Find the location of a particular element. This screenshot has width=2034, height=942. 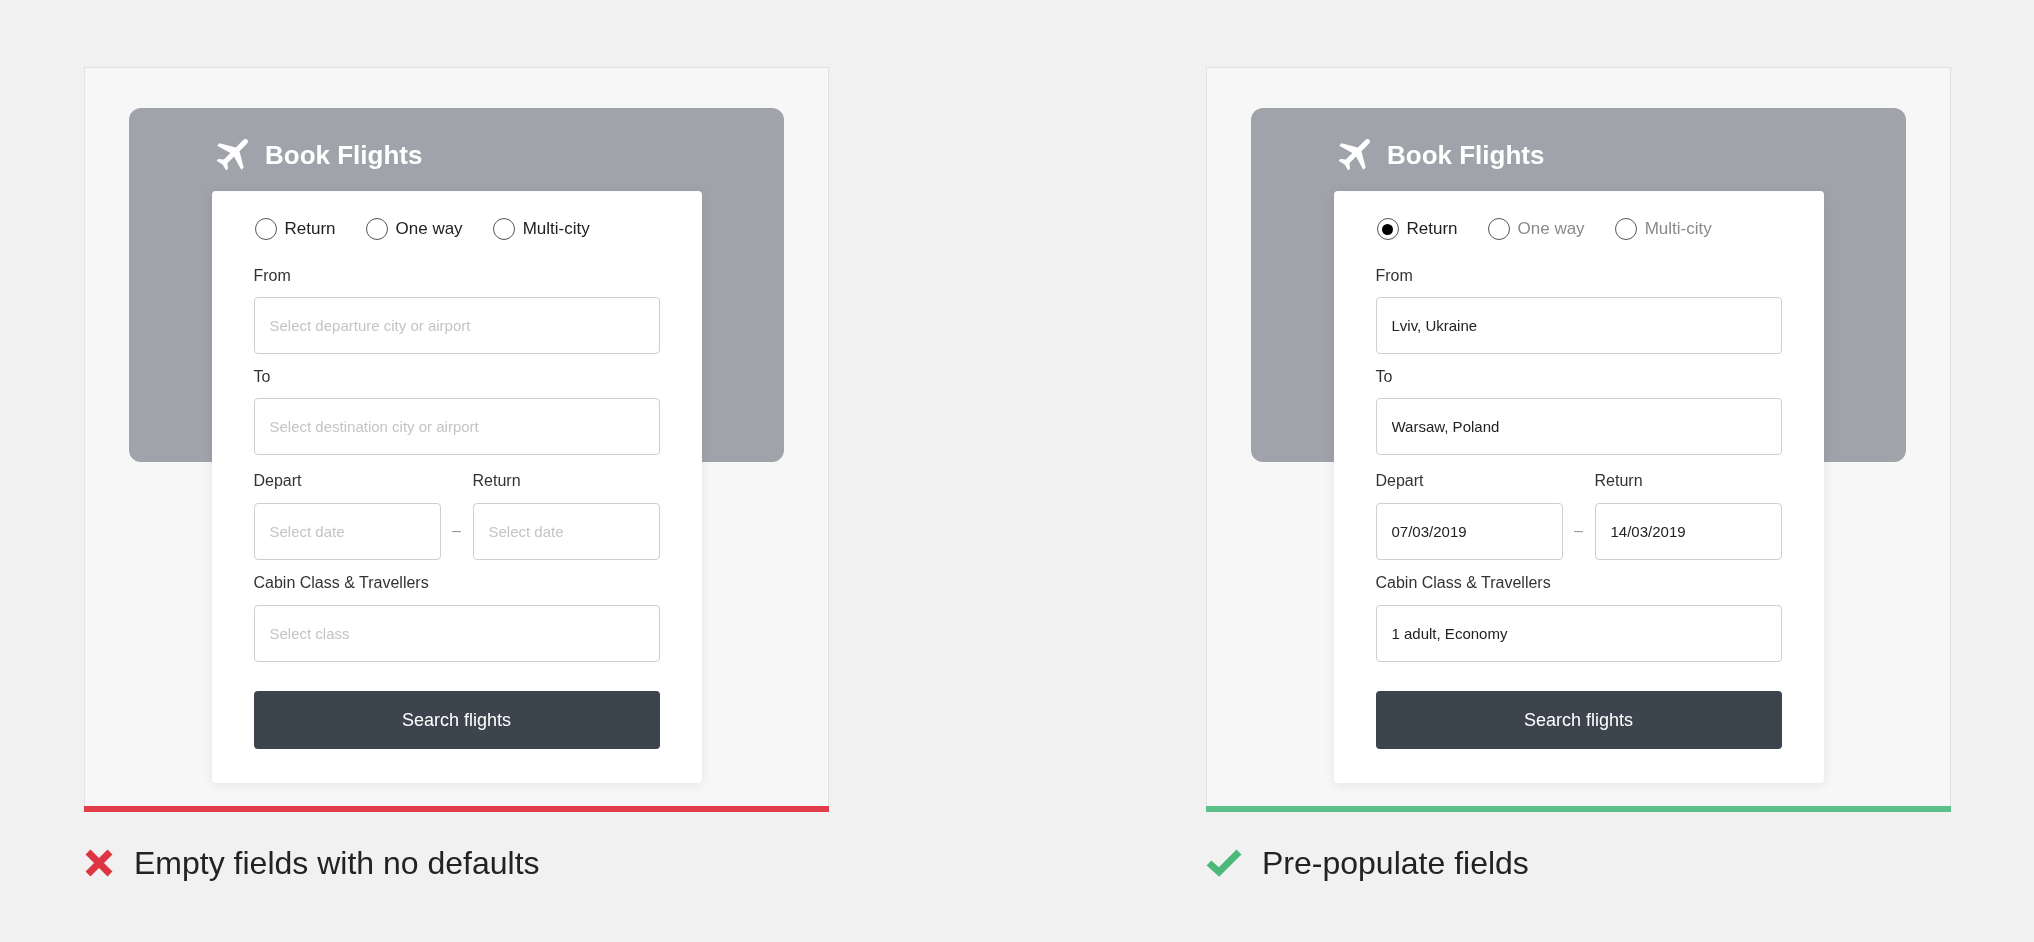

text-field: 1 adult, Economy is located at coordinates (1578, 633).